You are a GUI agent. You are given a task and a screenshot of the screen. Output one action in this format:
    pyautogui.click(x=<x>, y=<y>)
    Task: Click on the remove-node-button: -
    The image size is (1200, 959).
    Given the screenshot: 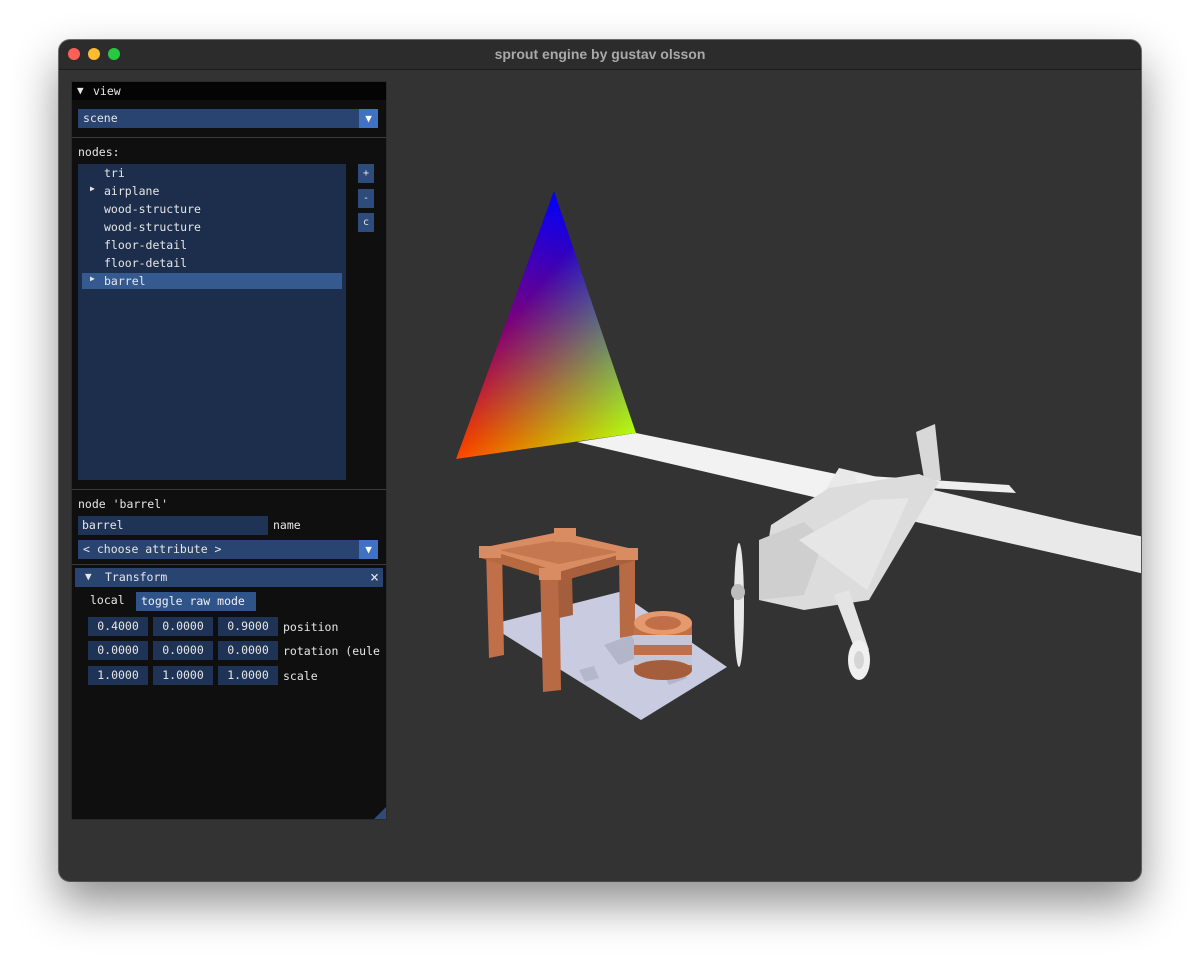 What is the action you would take?
    pyautogui.click(x=366, y=198)
    